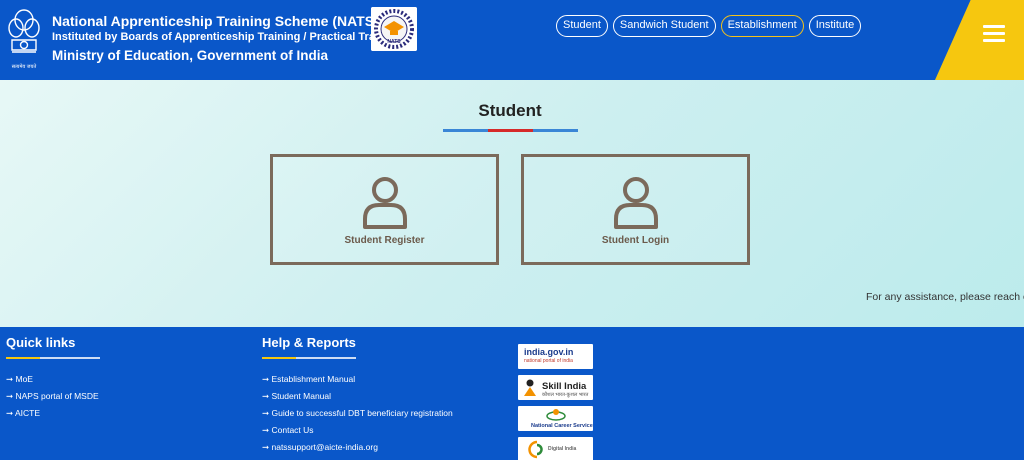  Describe the element at coordinates (53, 413) in the screenshot. I see `footer-link-aicte: ➞ AICTE` at that location.